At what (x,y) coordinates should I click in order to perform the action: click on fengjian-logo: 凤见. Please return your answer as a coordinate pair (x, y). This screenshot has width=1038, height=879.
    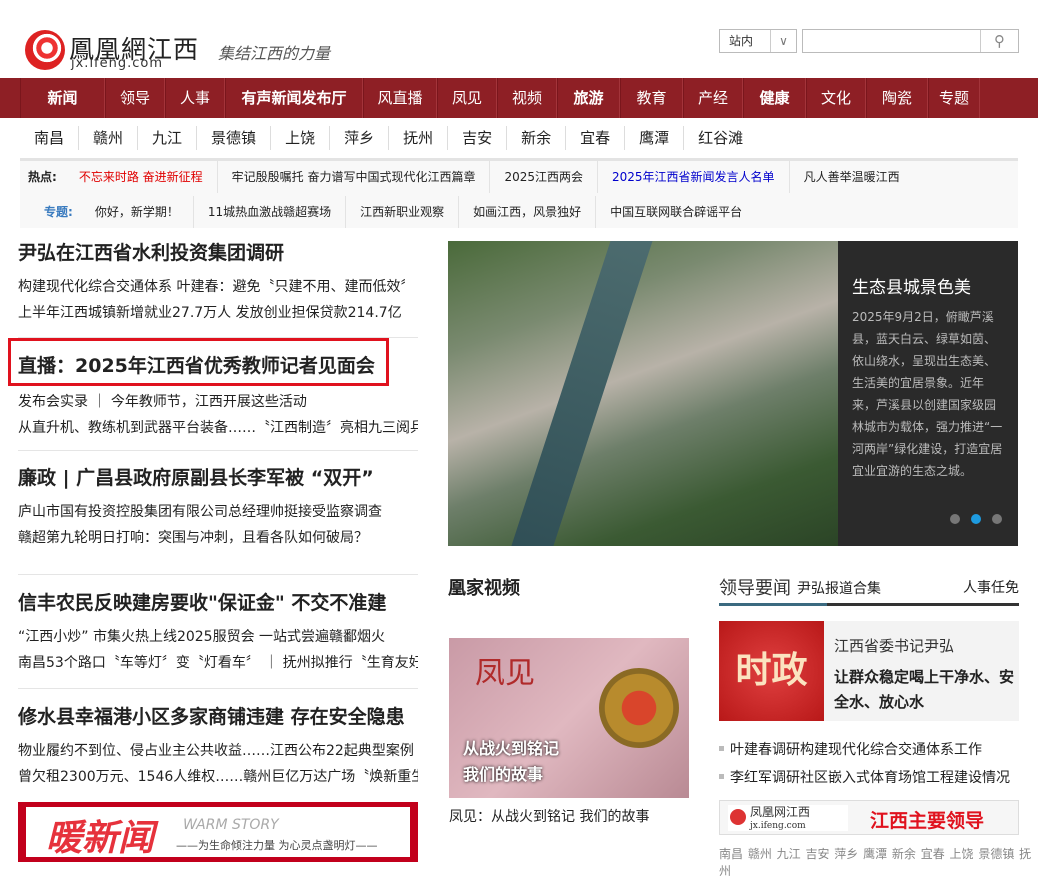
    Looking at the image, I should click on (505, 673).